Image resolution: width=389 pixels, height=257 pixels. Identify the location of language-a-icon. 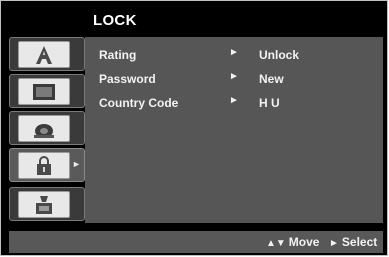
(44, 54).